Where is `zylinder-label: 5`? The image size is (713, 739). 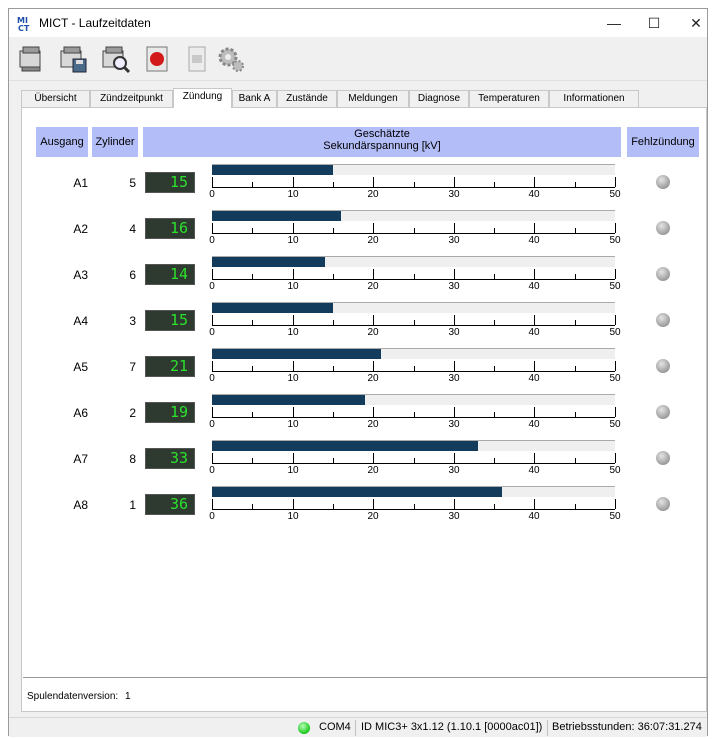 zylinder-label: 5 is located at coordinates (132, 183).